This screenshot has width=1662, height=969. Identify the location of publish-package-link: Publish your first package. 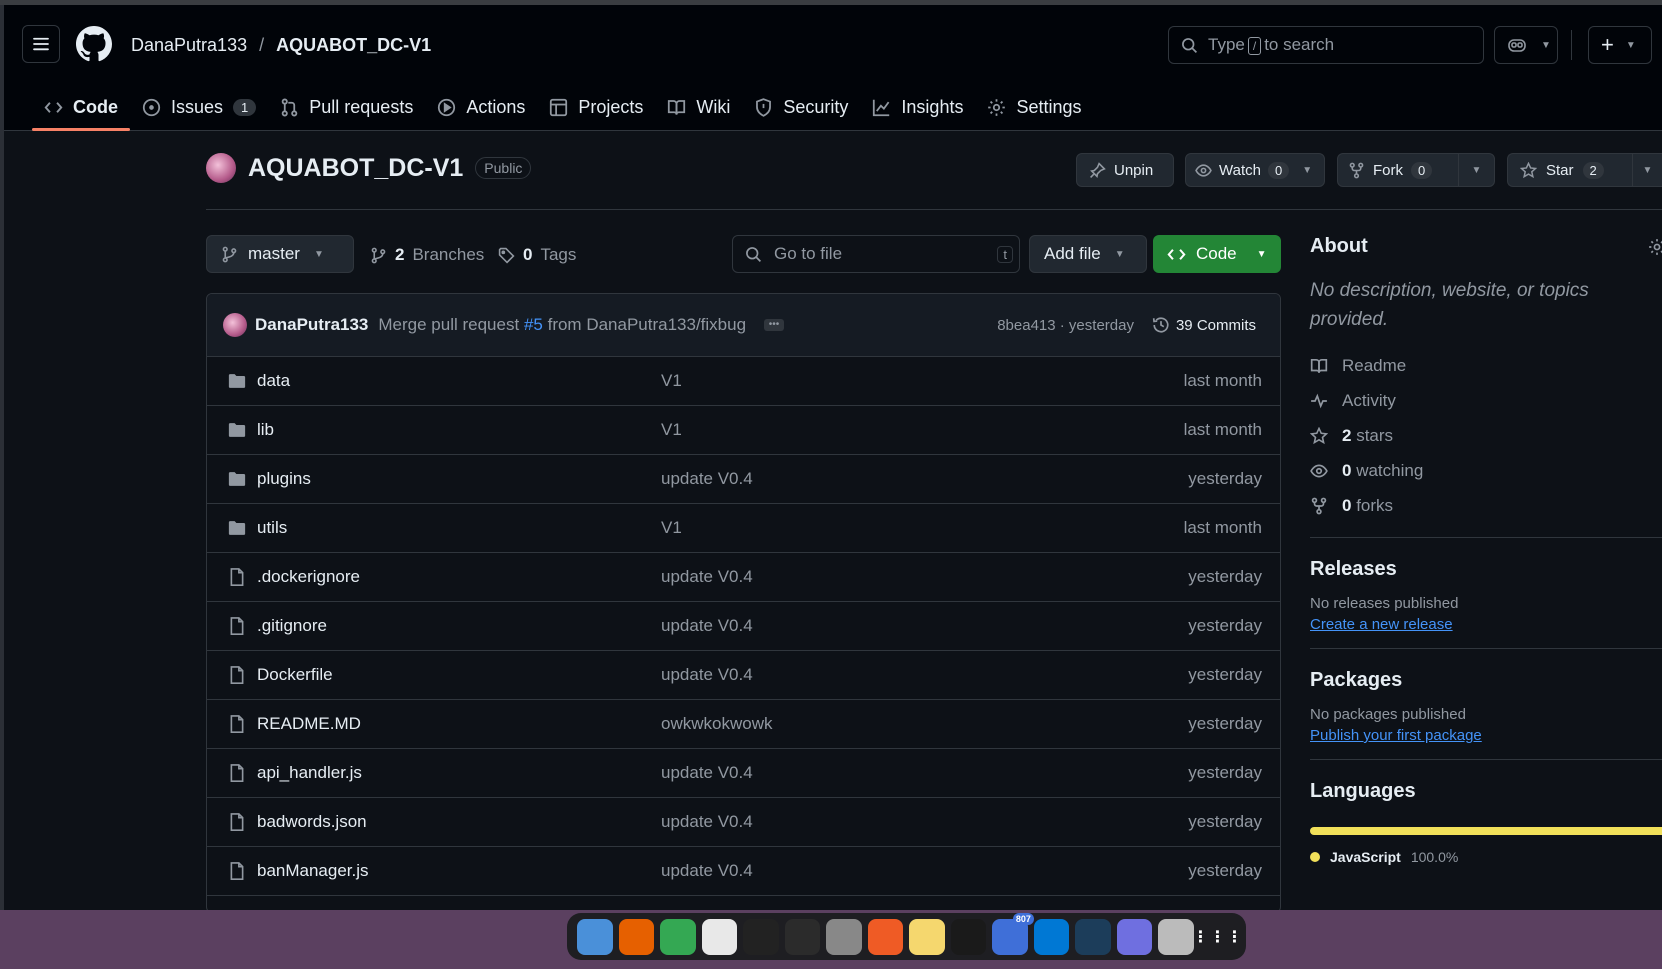
(1396, 735).